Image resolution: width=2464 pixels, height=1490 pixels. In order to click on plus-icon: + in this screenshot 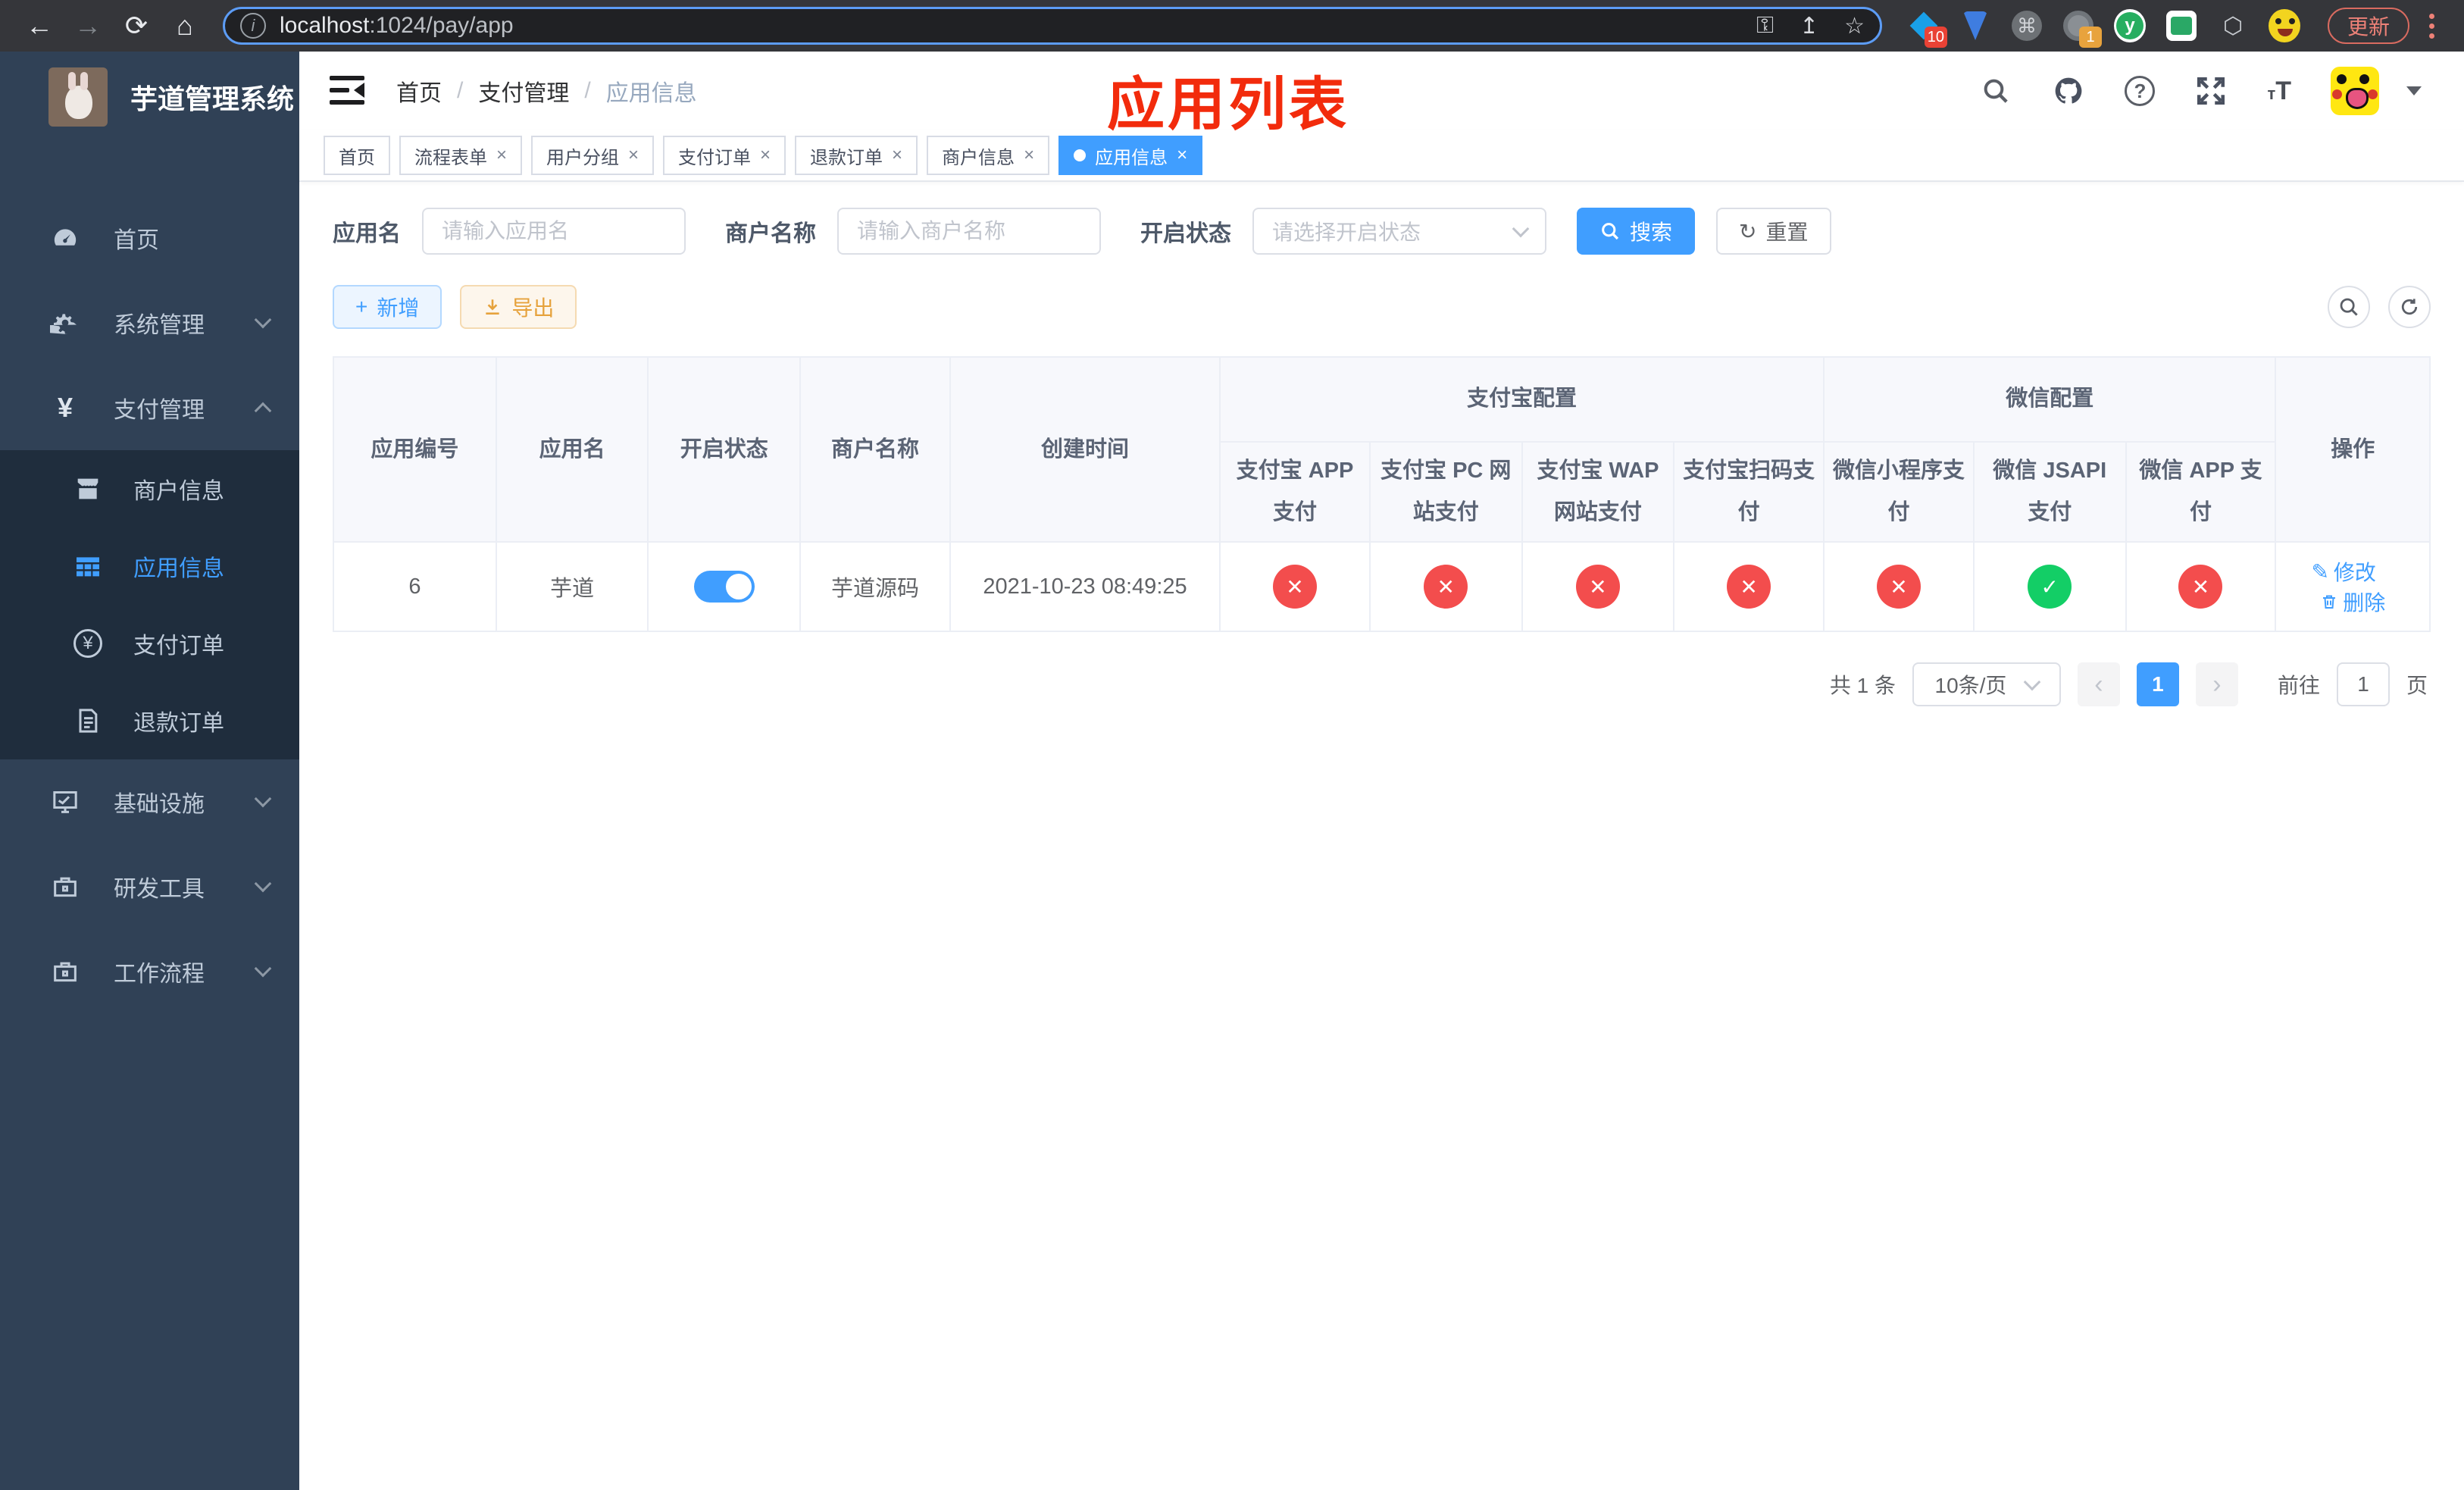, I will do `click(361, 306)`.